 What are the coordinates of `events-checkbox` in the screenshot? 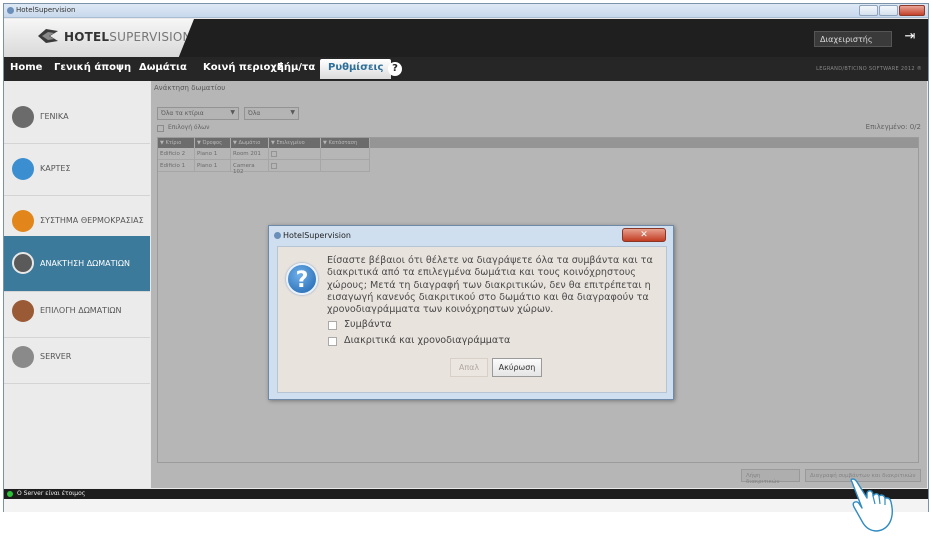 It's located at (332, 325).